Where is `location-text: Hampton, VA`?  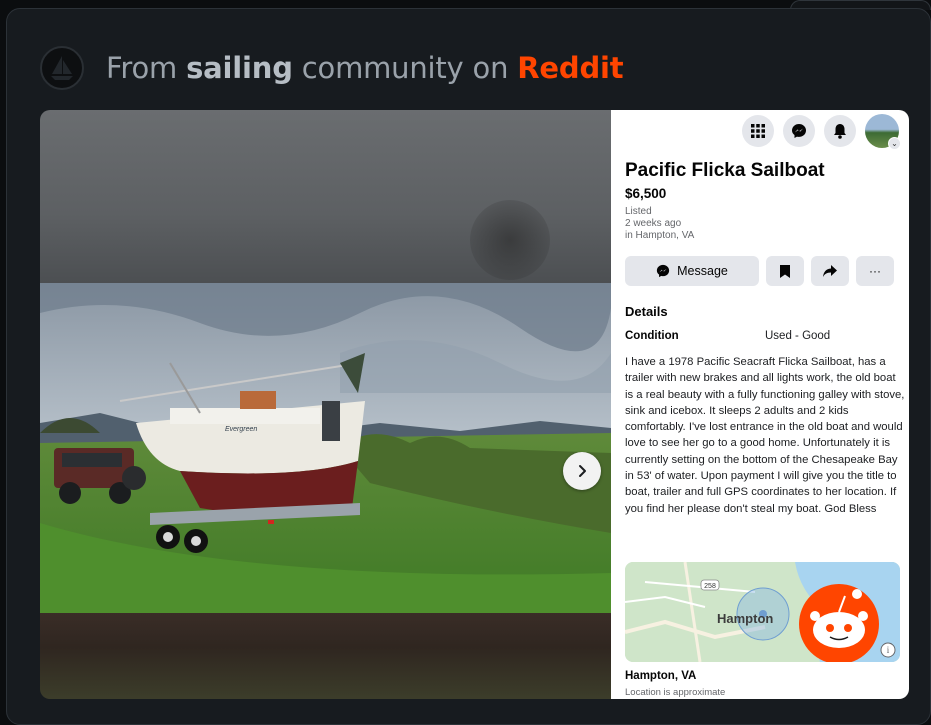 location-text: Hampton, VA is located at coordinates (661, 676).